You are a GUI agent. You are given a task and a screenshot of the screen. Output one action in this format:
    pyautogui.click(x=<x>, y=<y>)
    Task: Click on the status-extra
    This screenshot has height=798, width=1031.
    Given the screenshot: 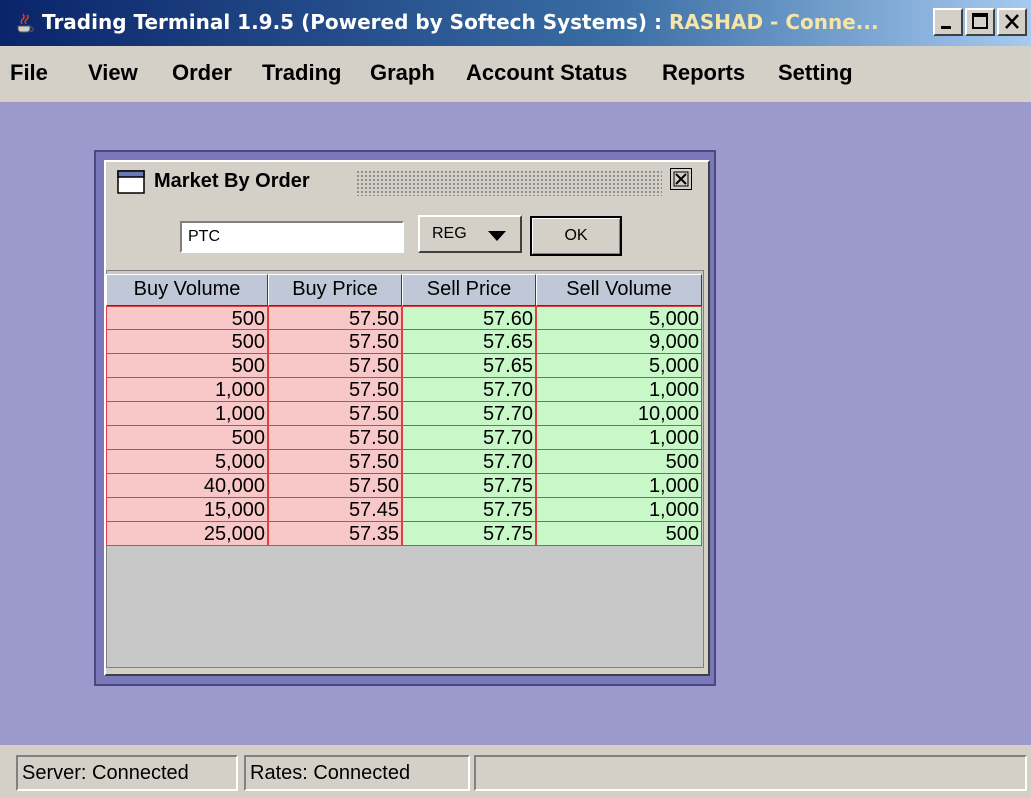 What is the action you would take?
    pyautogui.click(x=750, y=773)
    